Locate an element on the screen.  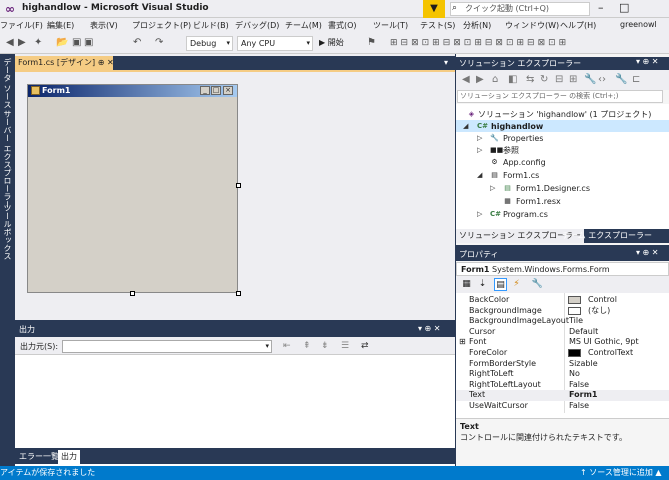
chevron-down-icon: ▾ is located at coordinates (446, 62).